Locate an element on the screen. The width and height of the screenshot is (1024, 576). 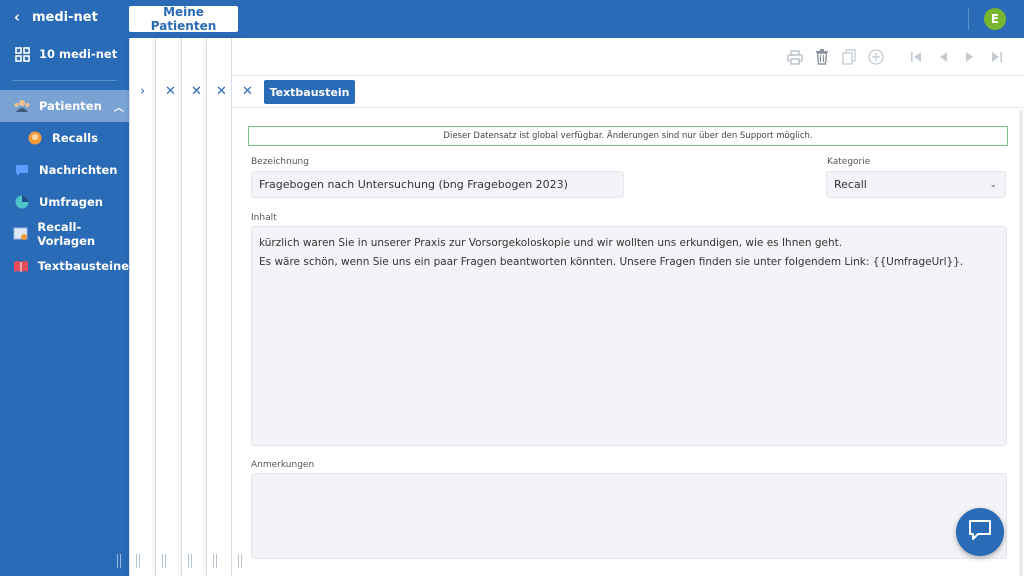
sidebar-item-recalls: Recalls is located at coordinates (64, 138).